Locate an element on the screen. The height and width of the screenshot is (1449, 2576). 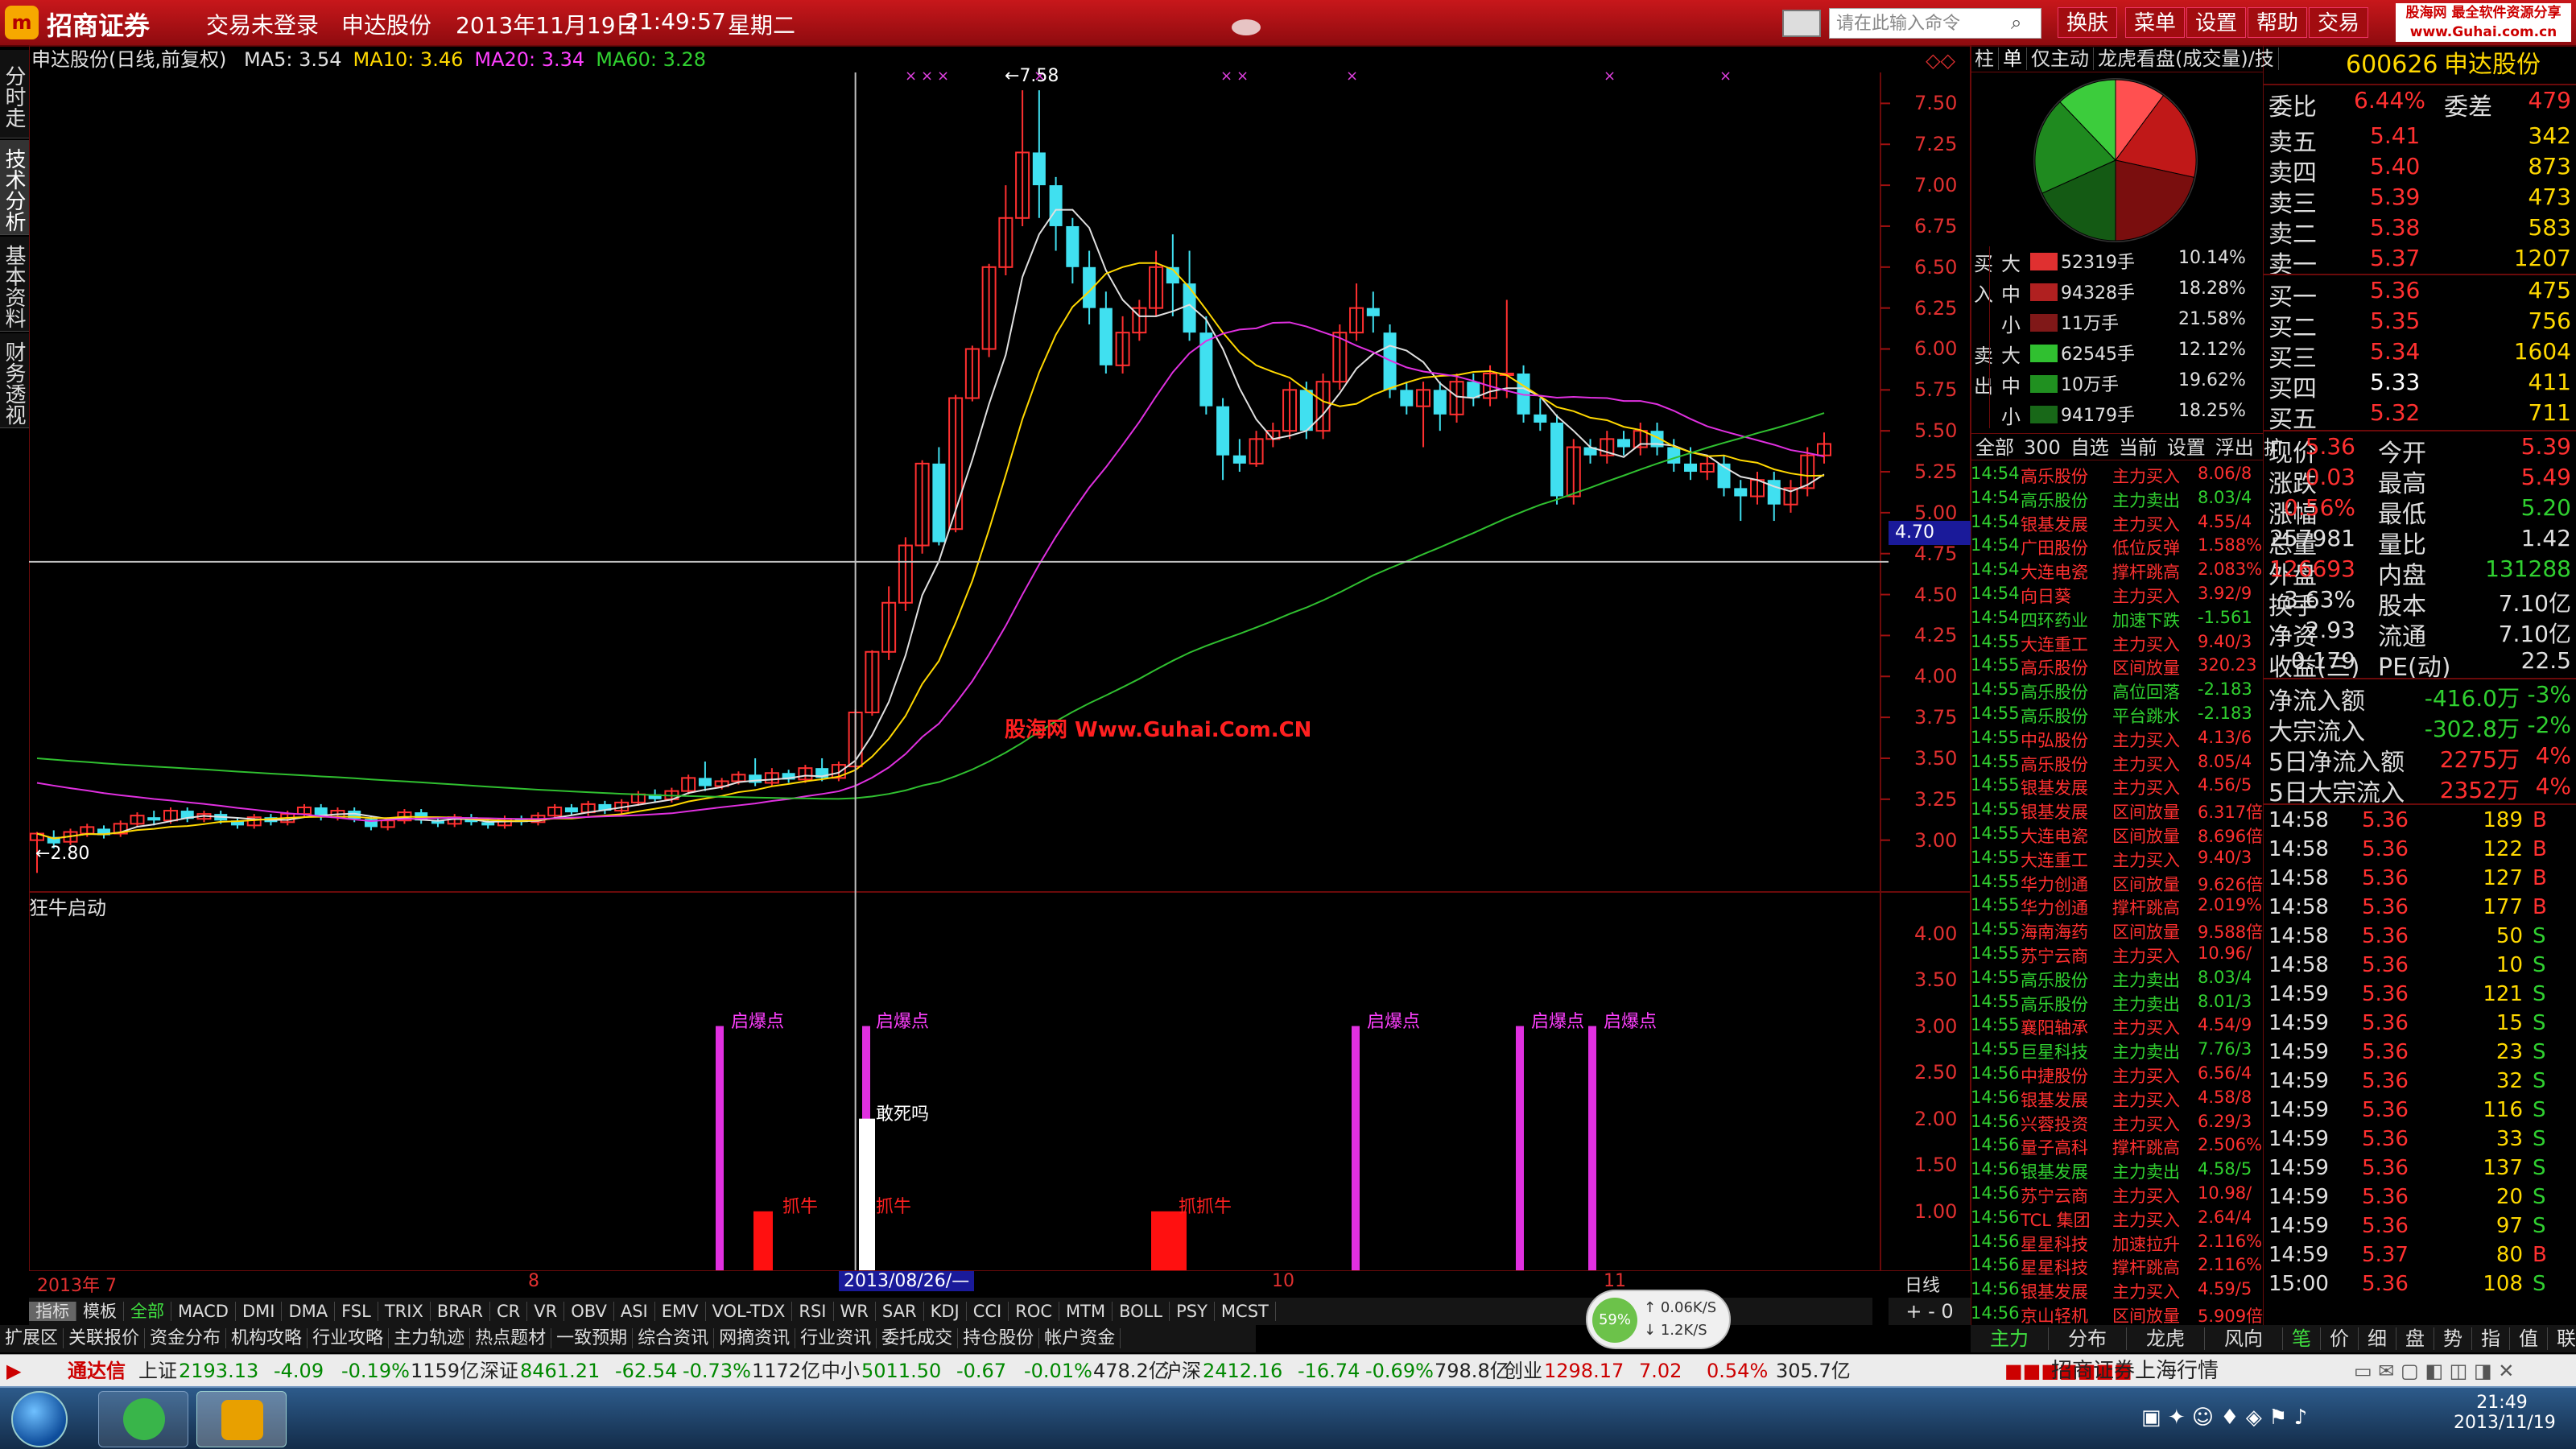
alert-row: 14:56 星星科技 撑杆跳高 2.116% is located at coordinates (2117, 1266).